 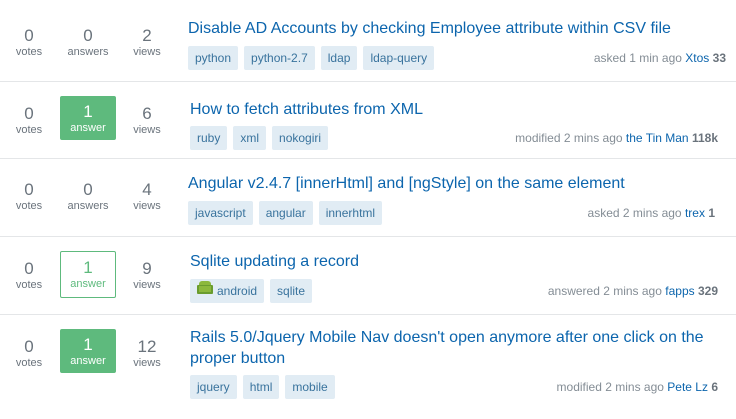 I want to click on tag-ruby: ruby, so click(x=209, y=138).